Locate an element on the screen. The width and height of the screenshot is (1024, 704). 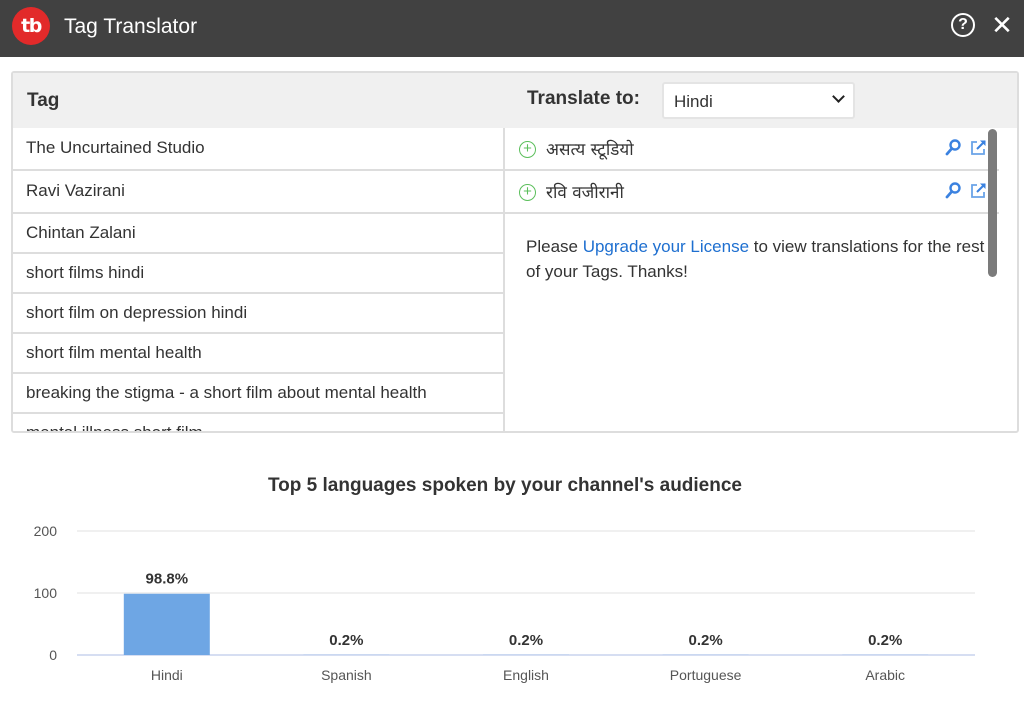
language-select: Hindi is located at coordinates (758, 100).